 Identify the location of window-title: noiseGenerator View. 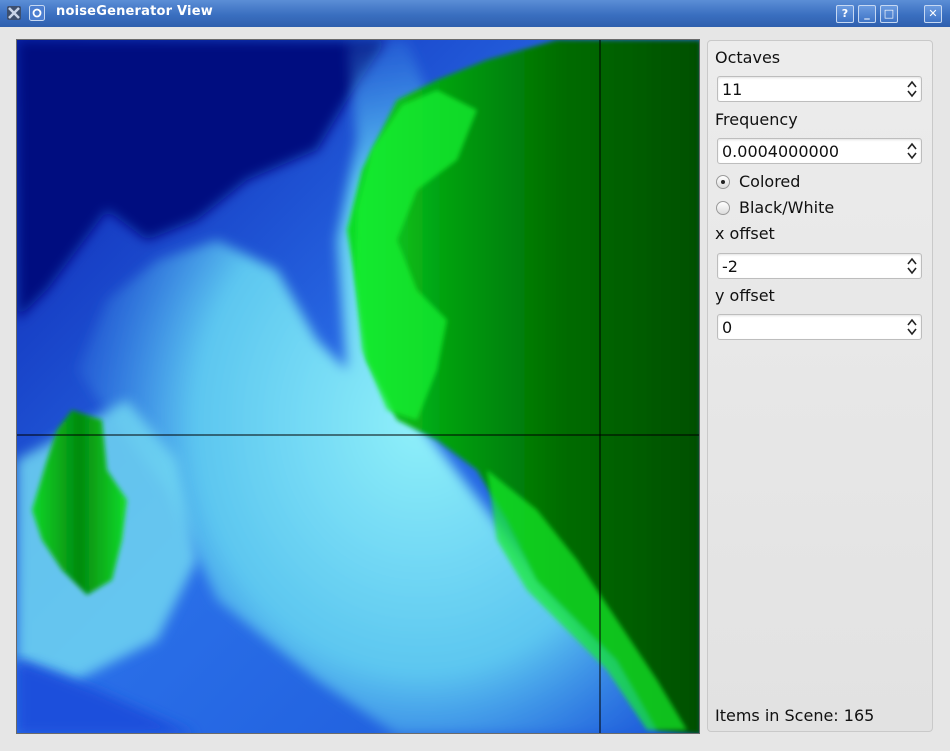
(134, 11).